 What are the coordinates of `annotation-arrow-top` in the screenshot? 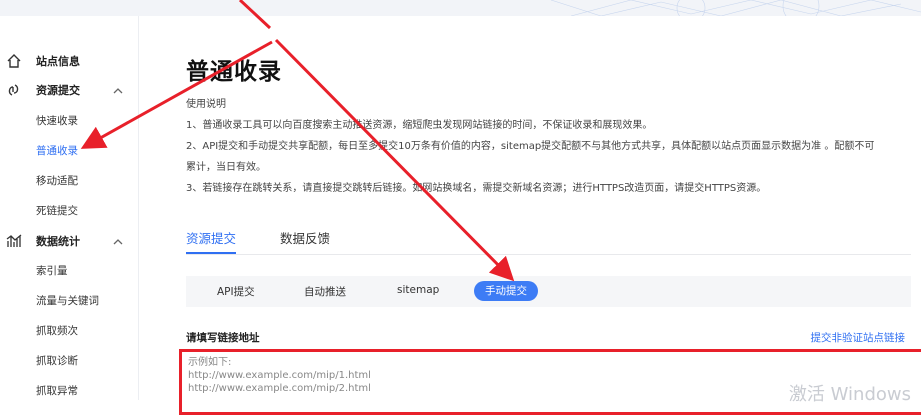 It's located at (255, 15).